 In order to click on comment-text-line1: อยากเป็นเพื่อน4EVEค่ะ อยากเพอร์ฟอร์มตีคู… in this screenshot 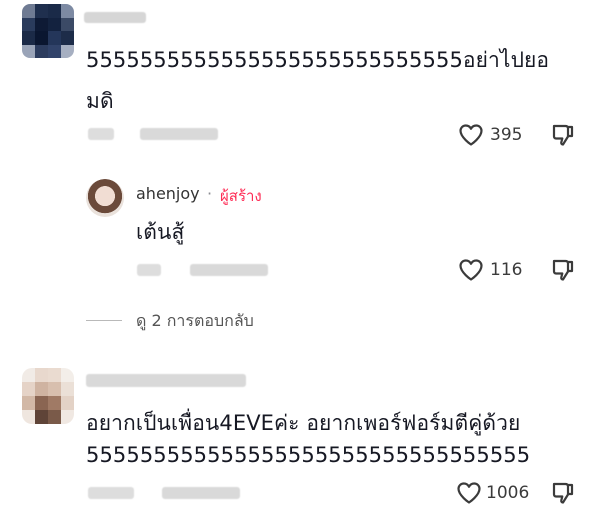, I will do `click(303, 423)`.